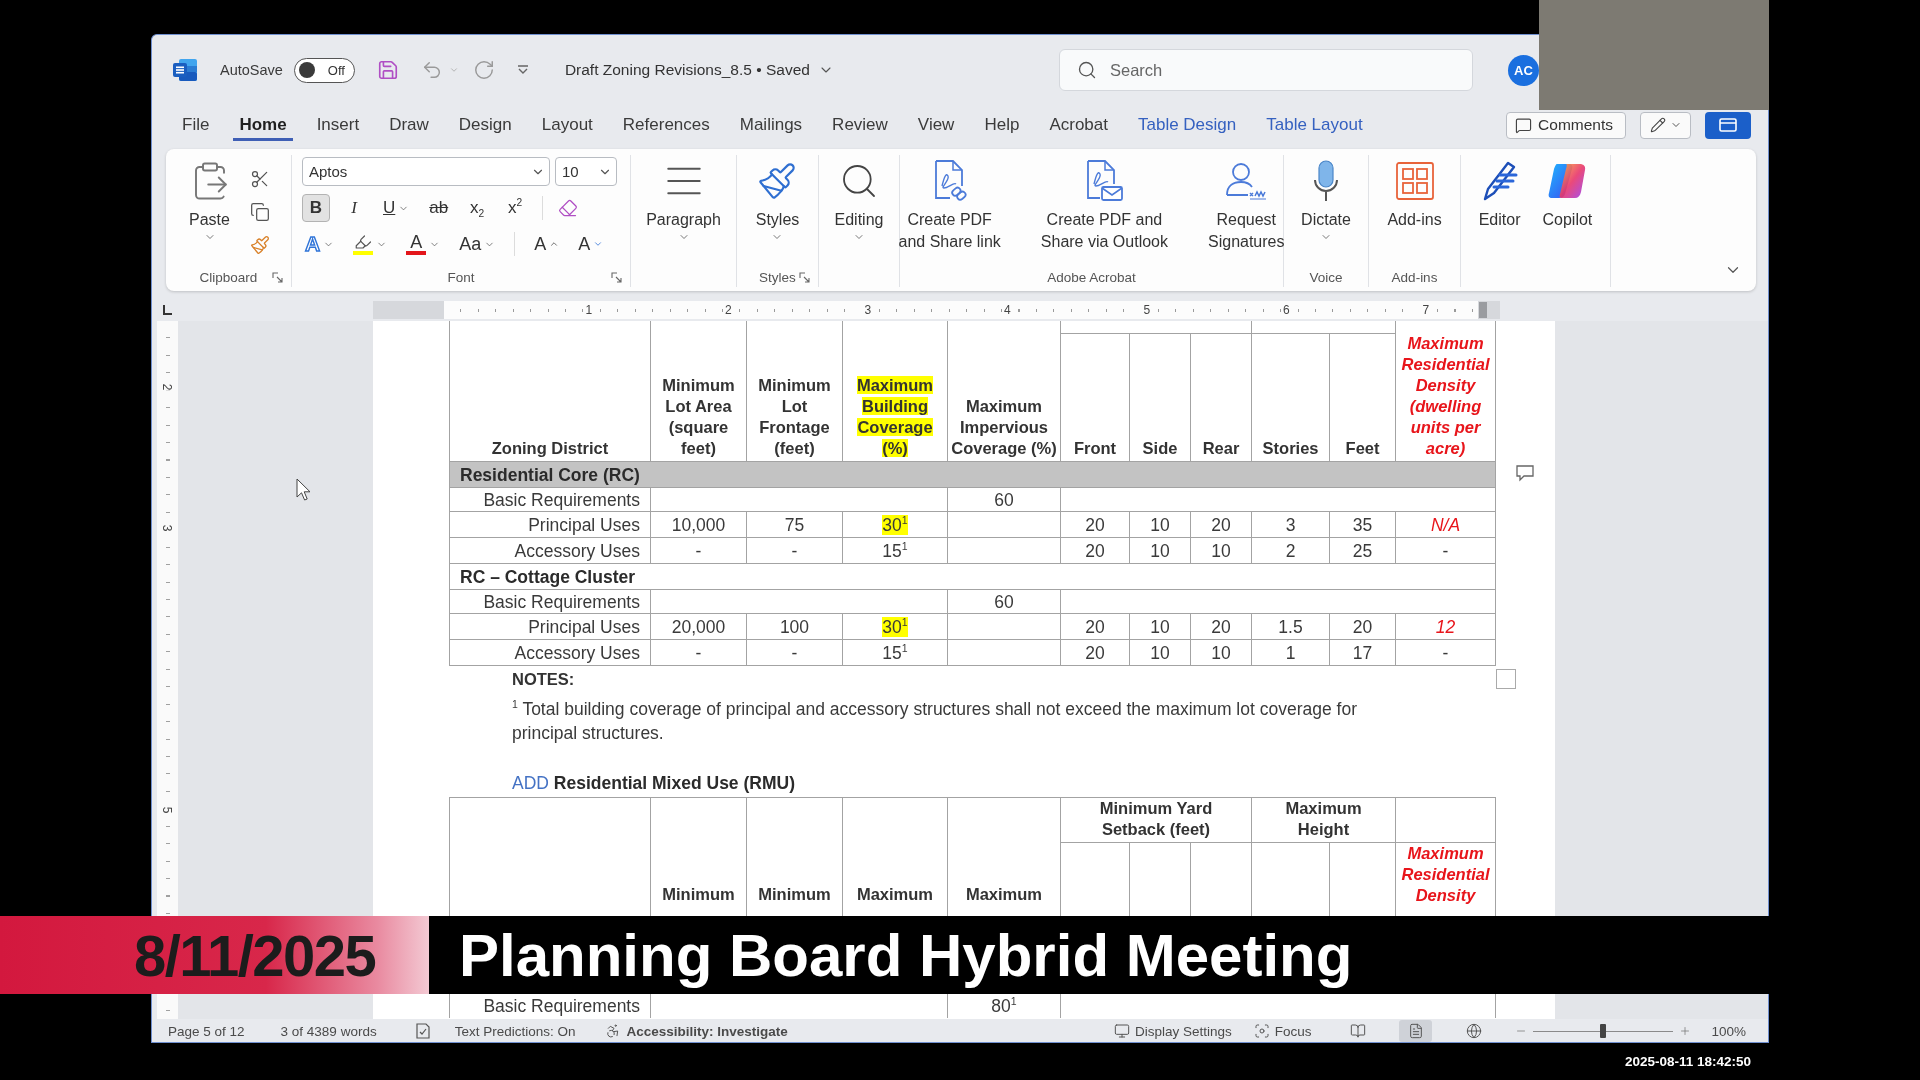  I want to click on column-header: Maximum Residential Density, so click(1445, 874).